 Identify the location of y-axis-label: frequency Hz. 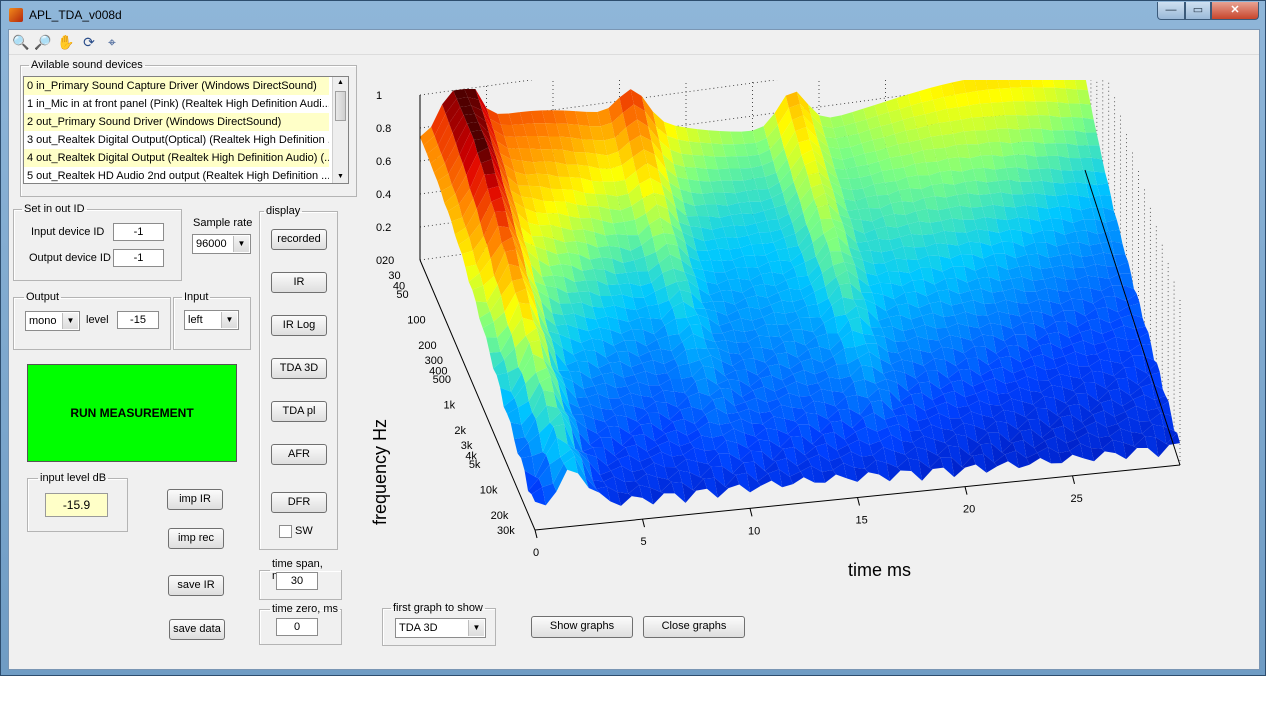
(380, 472).